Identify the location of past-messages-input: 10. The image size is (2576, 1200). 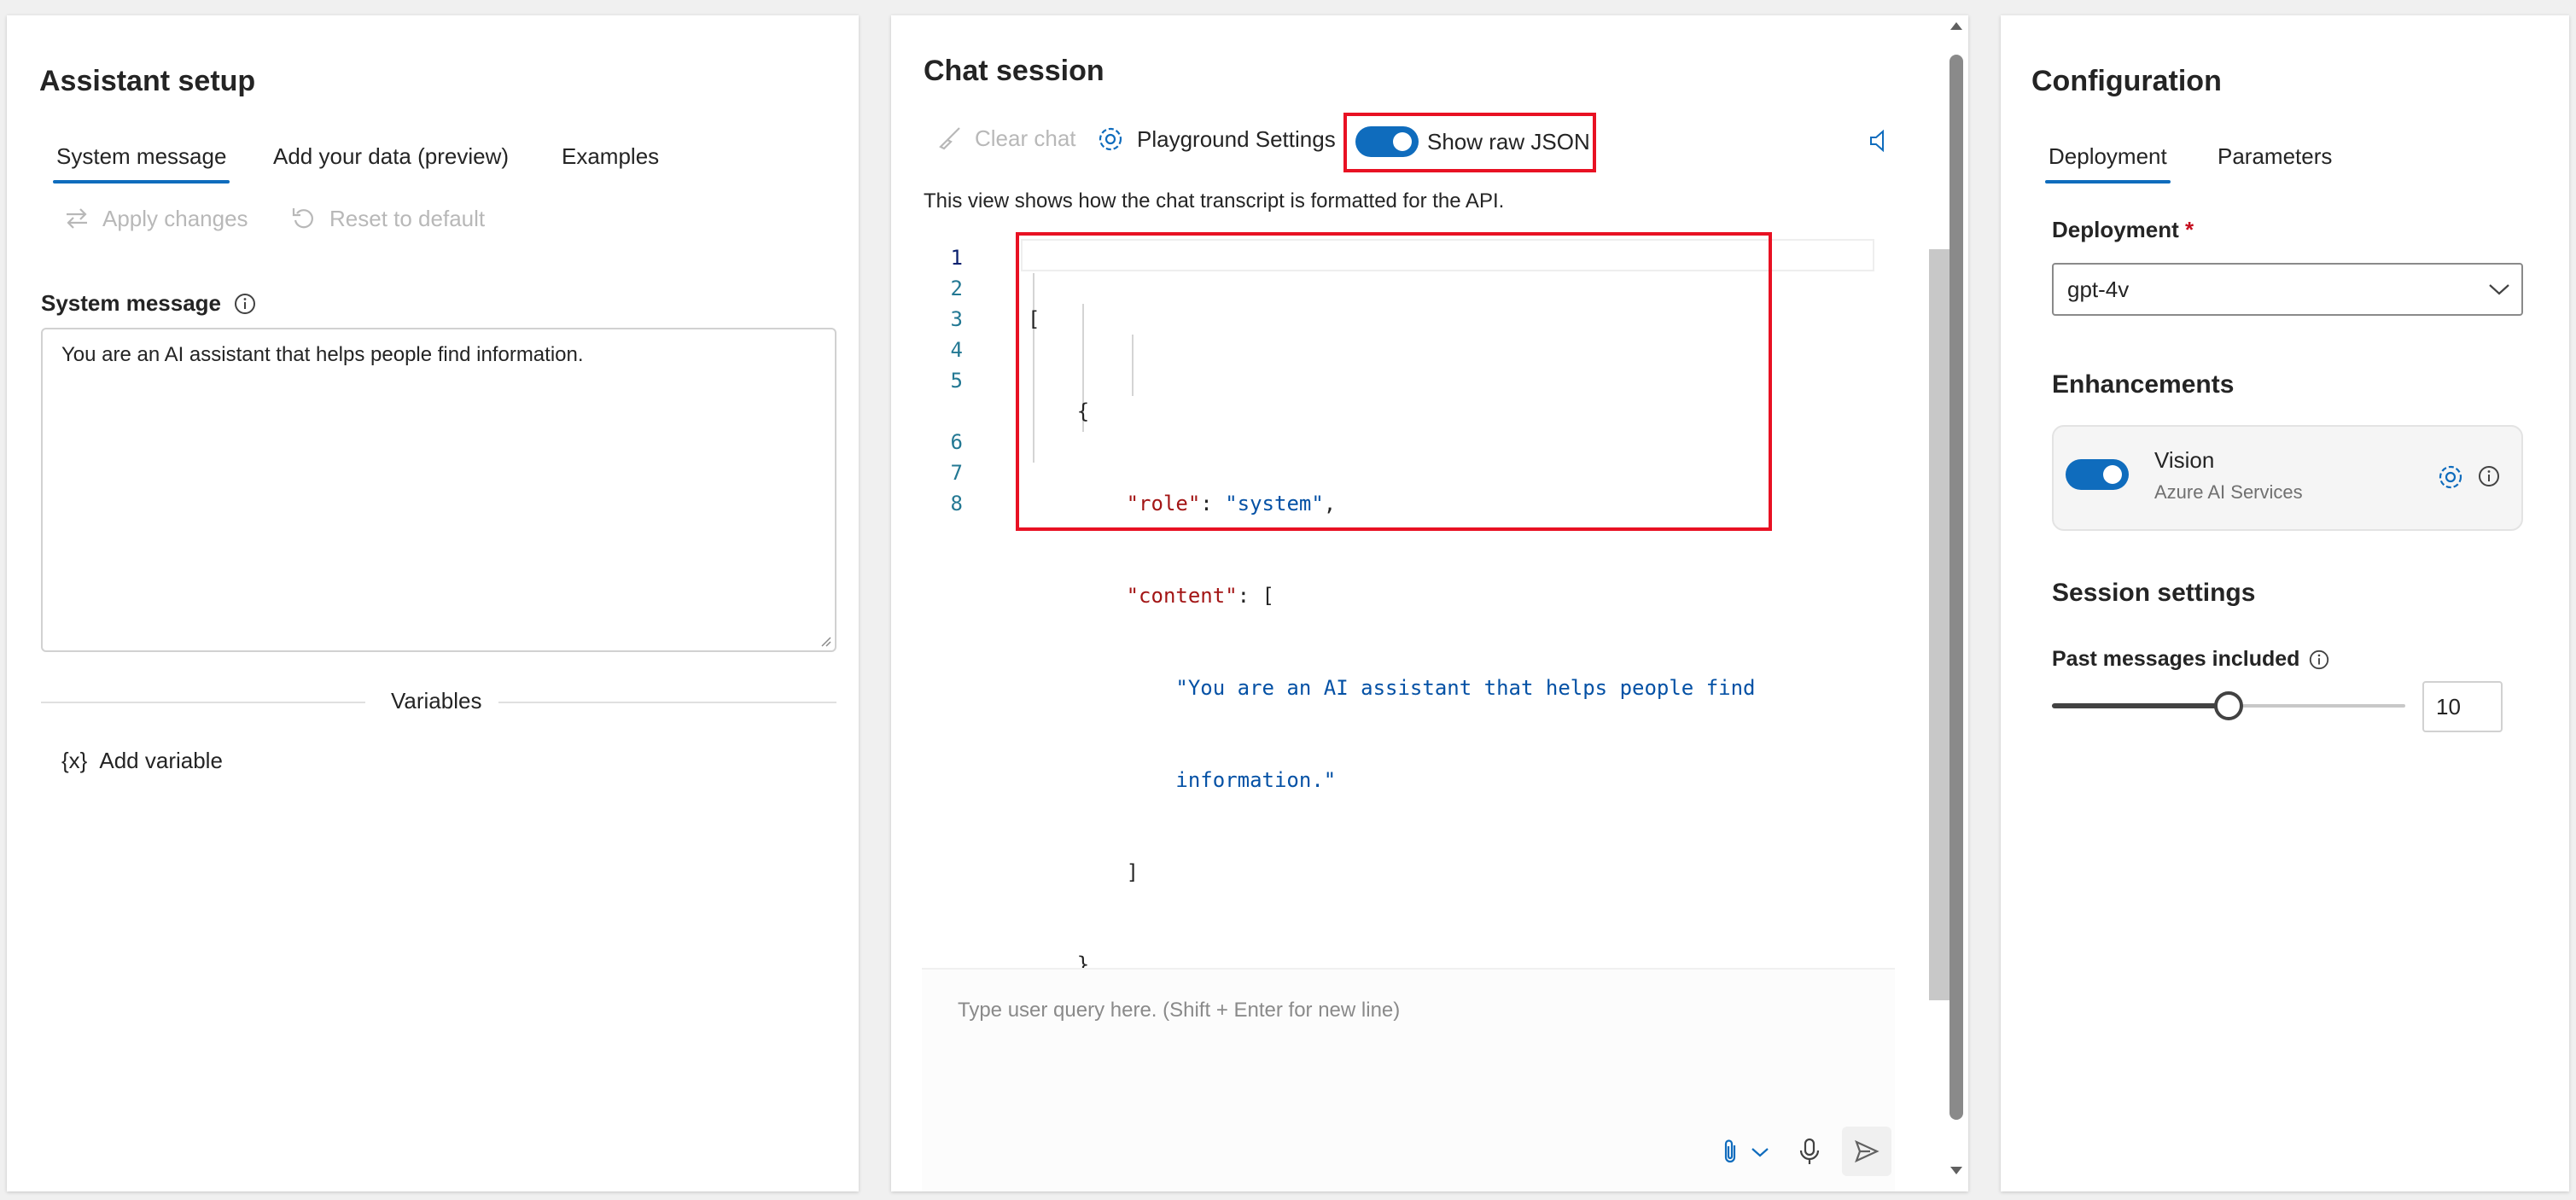
(2462, 706).